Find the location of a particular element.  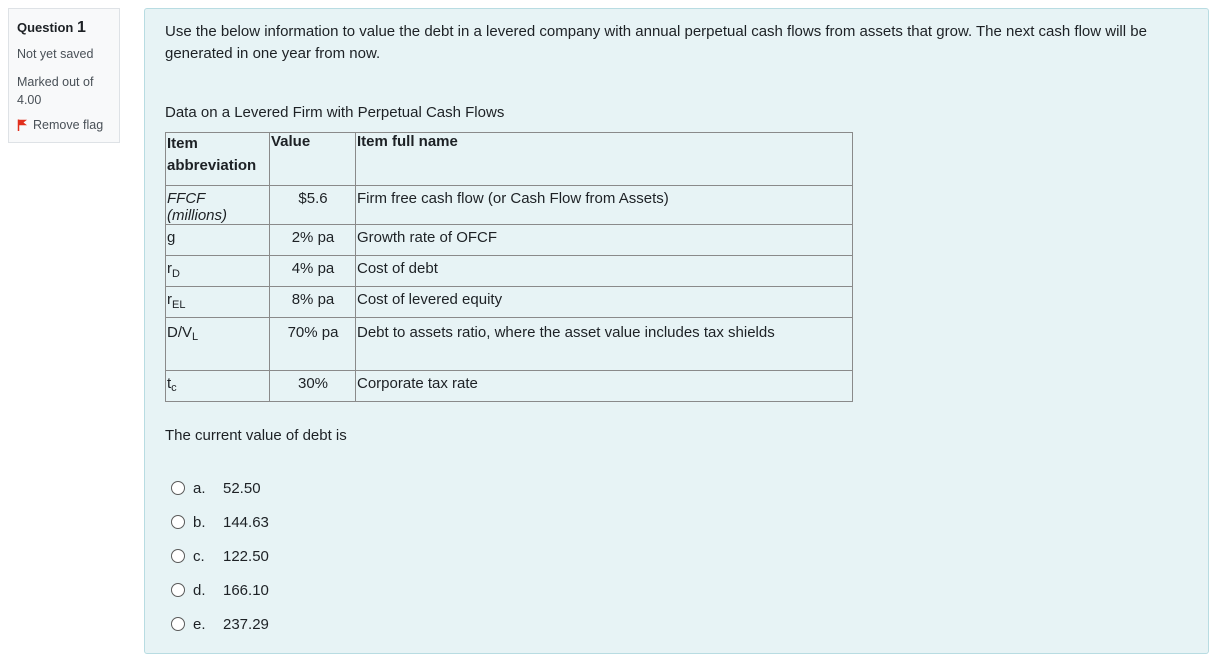

table-row: rEL 8% pa Cost of levered equity is located at coordinates (509, 302).